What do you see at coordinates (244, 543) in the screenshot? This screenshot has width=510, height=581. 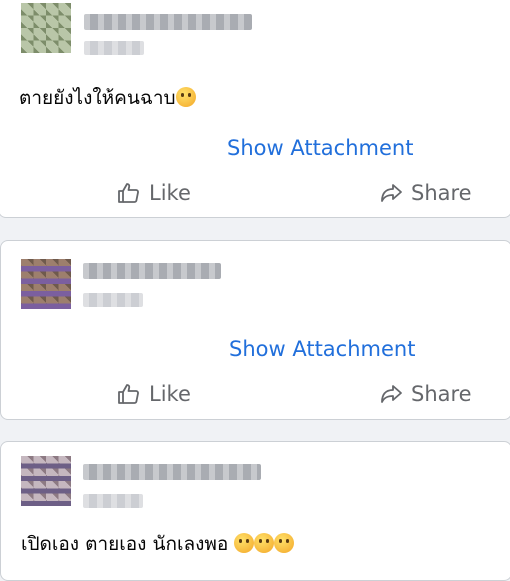 I see `face-with-rolling-eyes-icon` at bounding box center [244, 543].